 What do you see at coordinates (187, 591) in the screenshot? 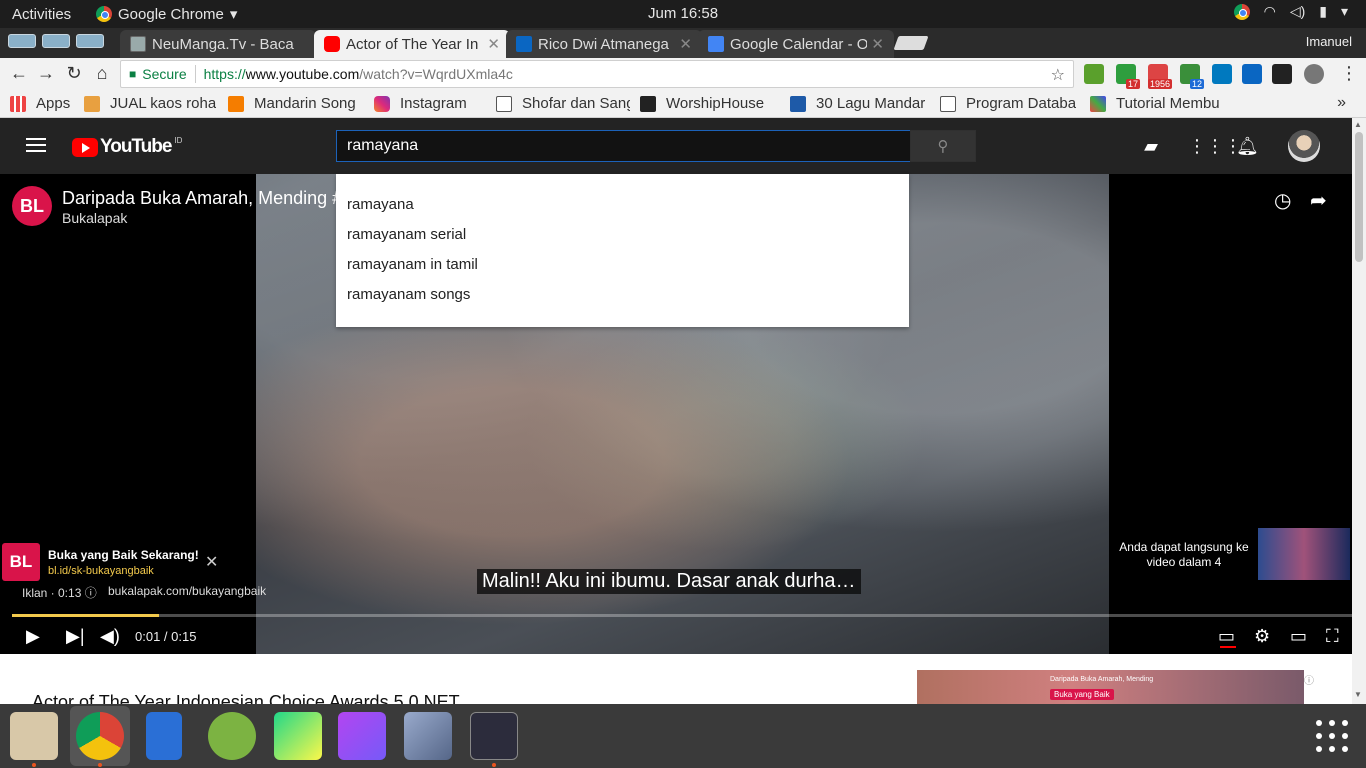
I see `ad-site-link: bukalapak.com/bukayangbaik` at bounding box center [187, 591].